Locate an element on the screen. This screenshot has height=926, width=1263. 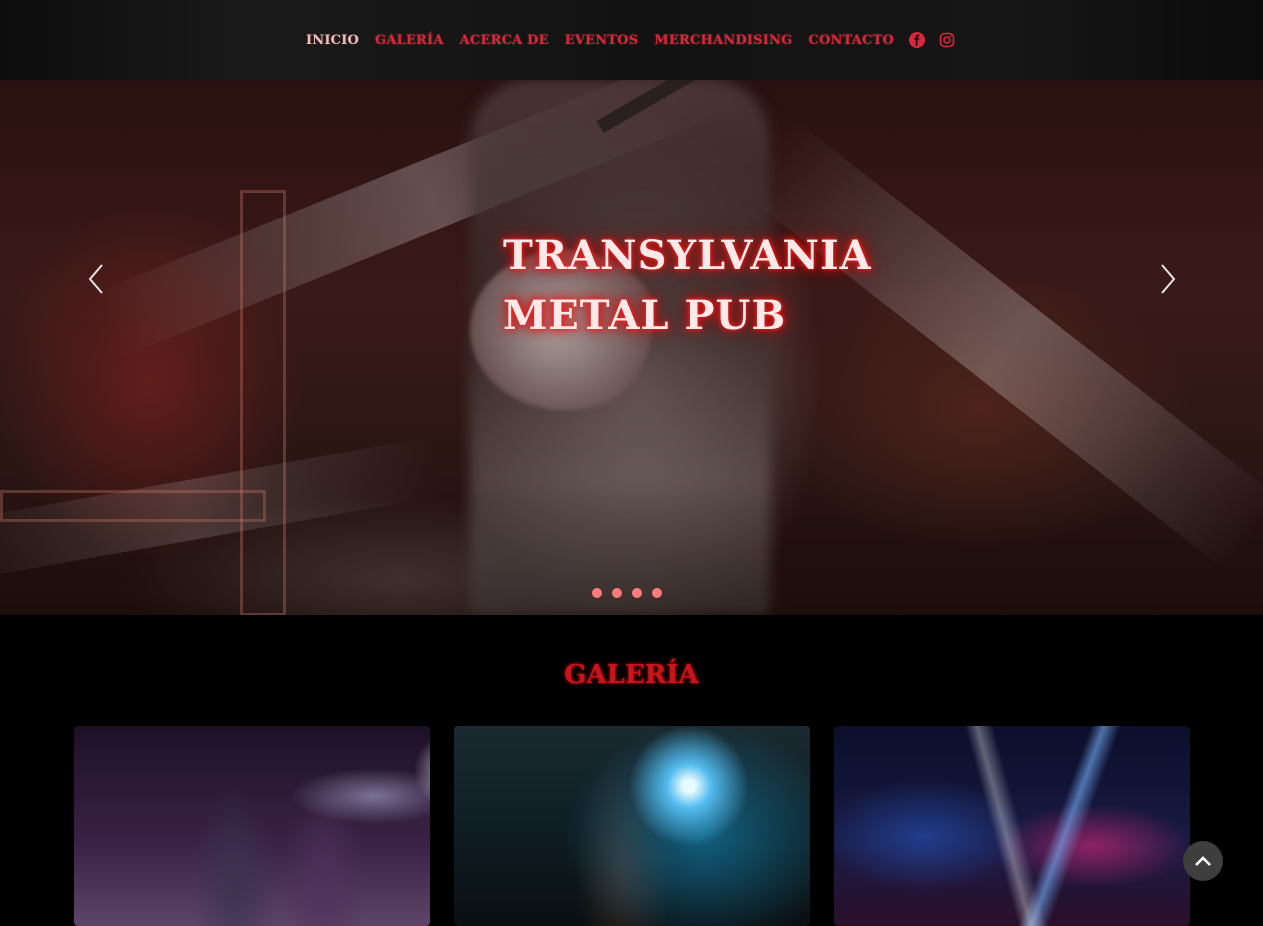
chevron-up-icon is located at coordinates (1203, 861).